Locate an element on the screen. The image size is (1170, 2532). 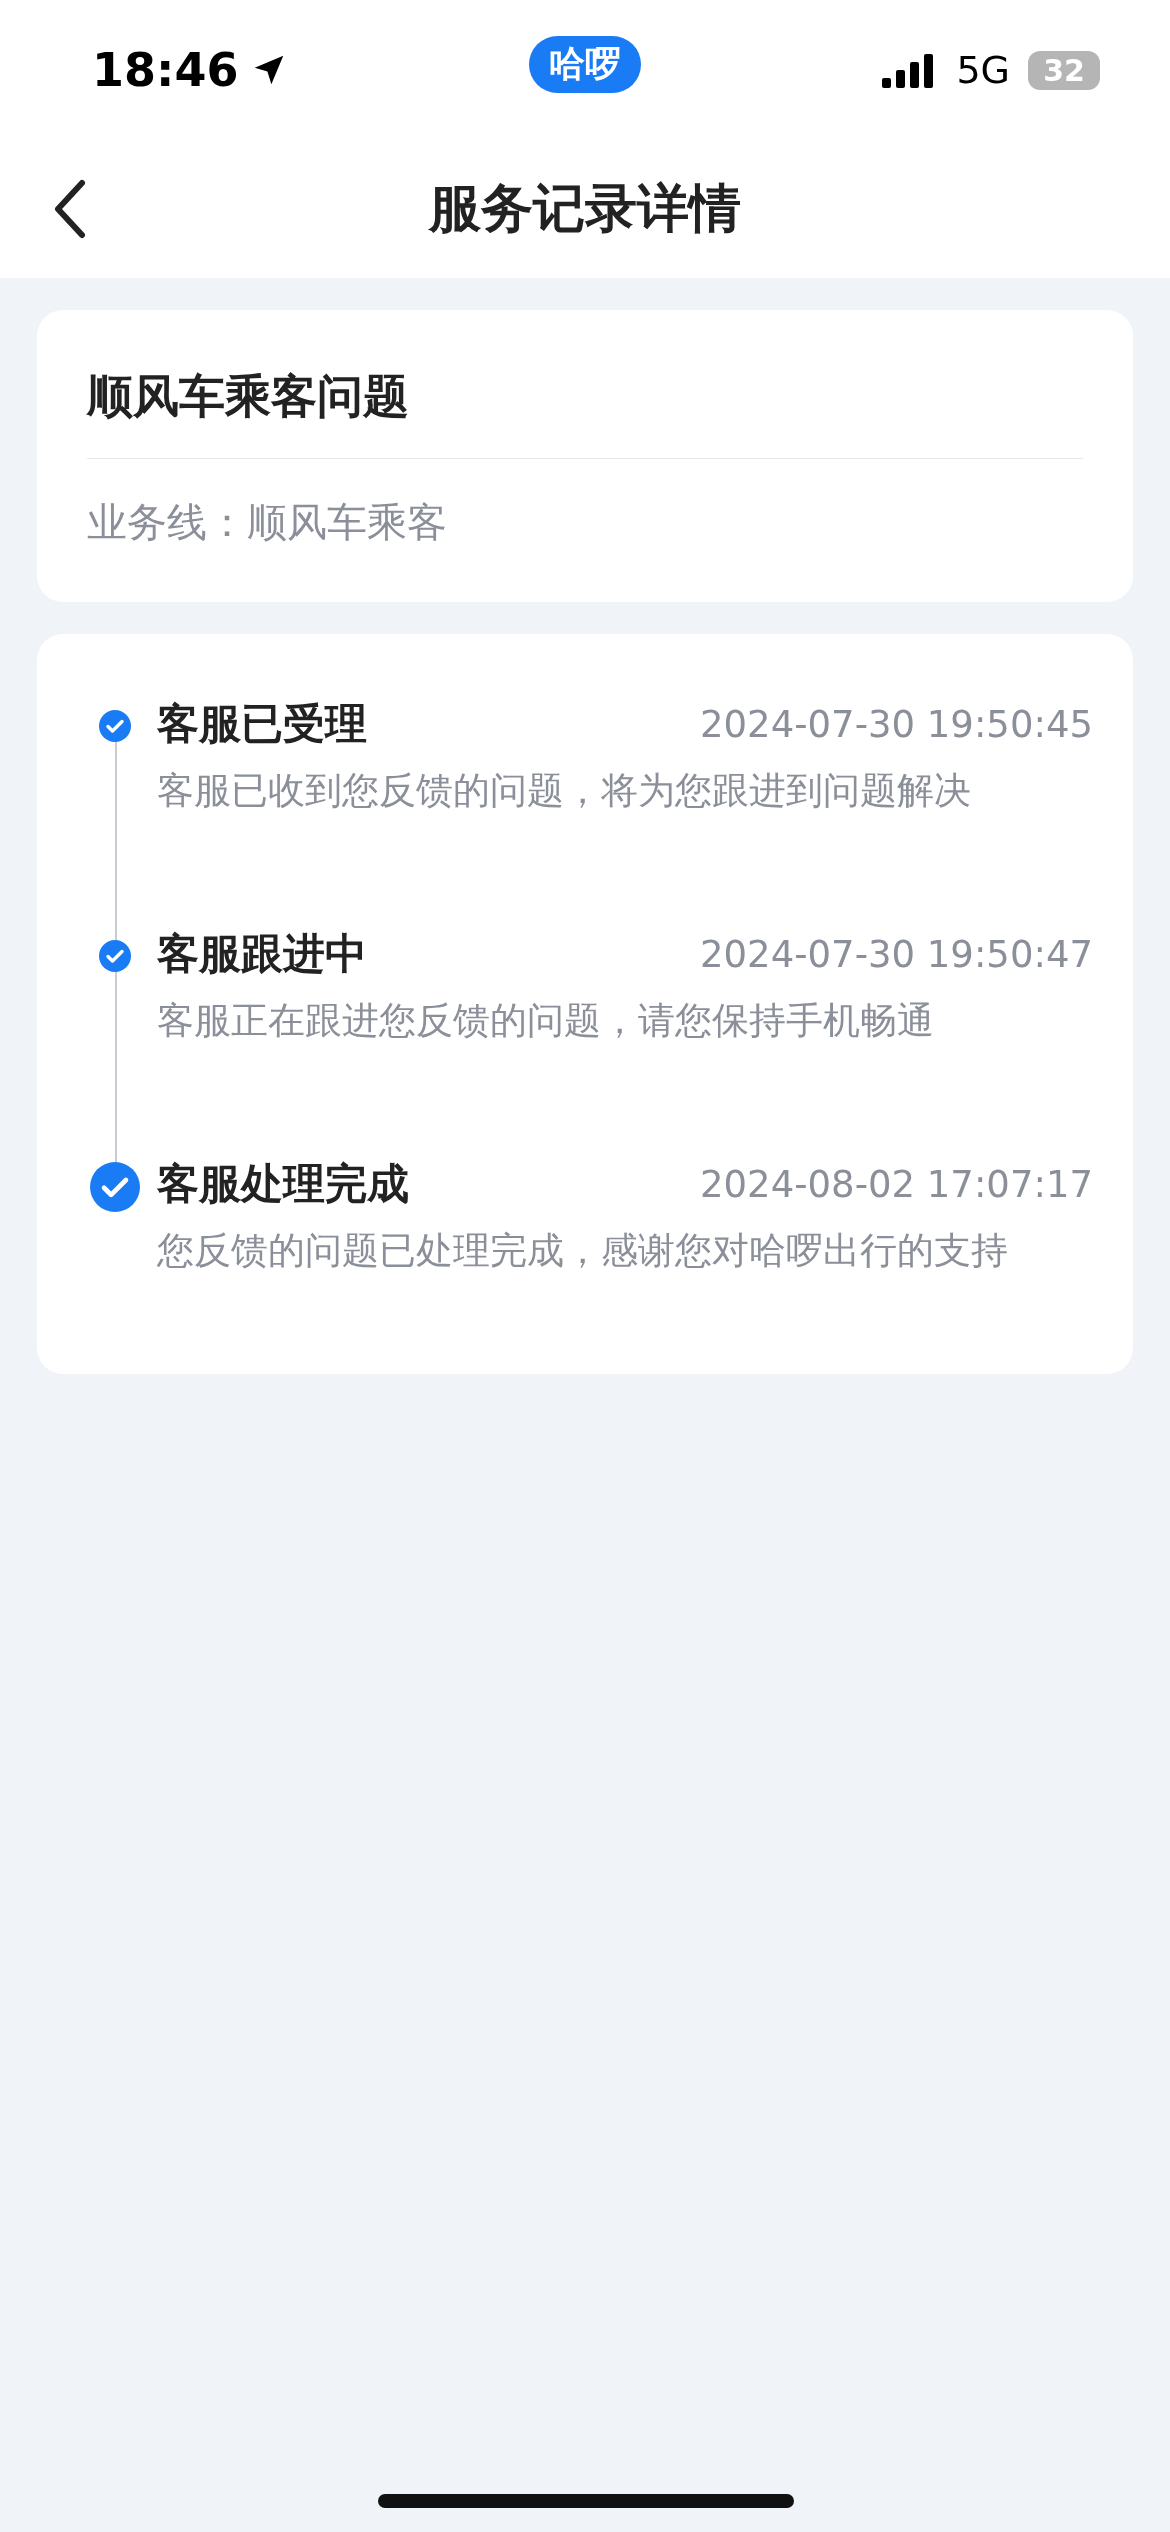
step-title: 客服已受理 is located at coordinates (262, 724).